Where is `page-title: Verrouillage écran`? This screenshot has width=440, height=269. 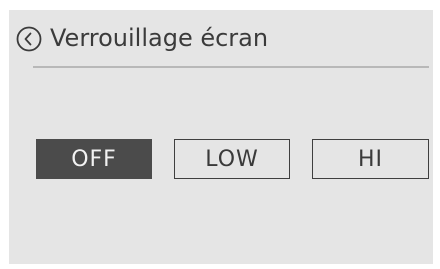 page-title: Verrouillage écran is located at coordinates (159, 38).